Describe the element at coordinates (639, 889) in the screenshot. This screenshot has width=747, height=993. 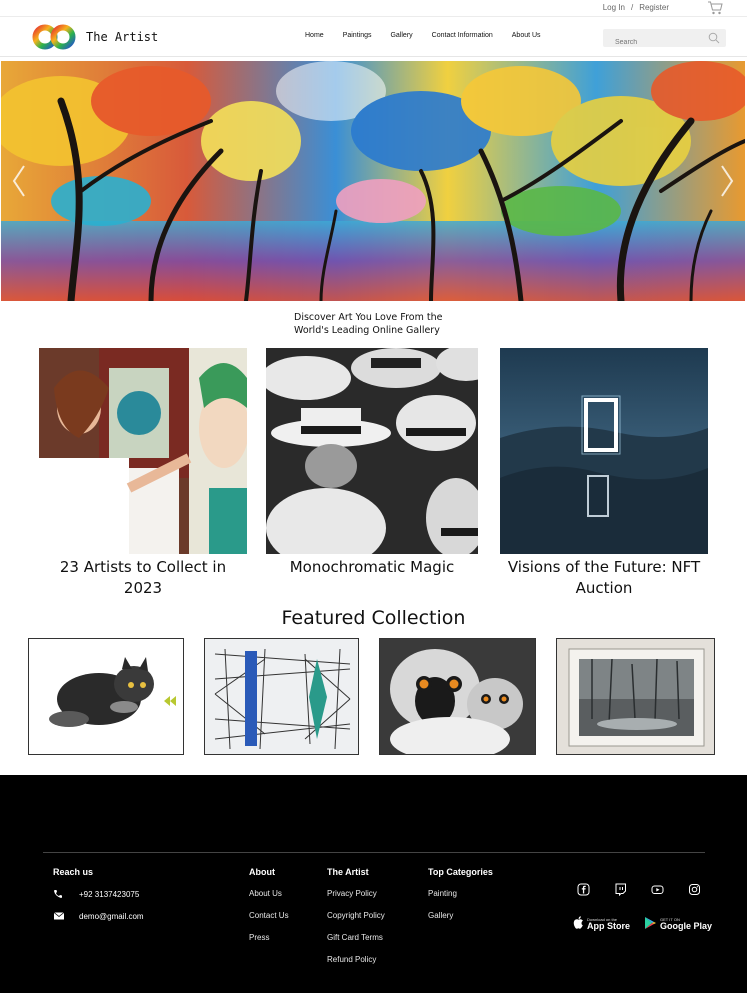
I see `social-links` at that location.